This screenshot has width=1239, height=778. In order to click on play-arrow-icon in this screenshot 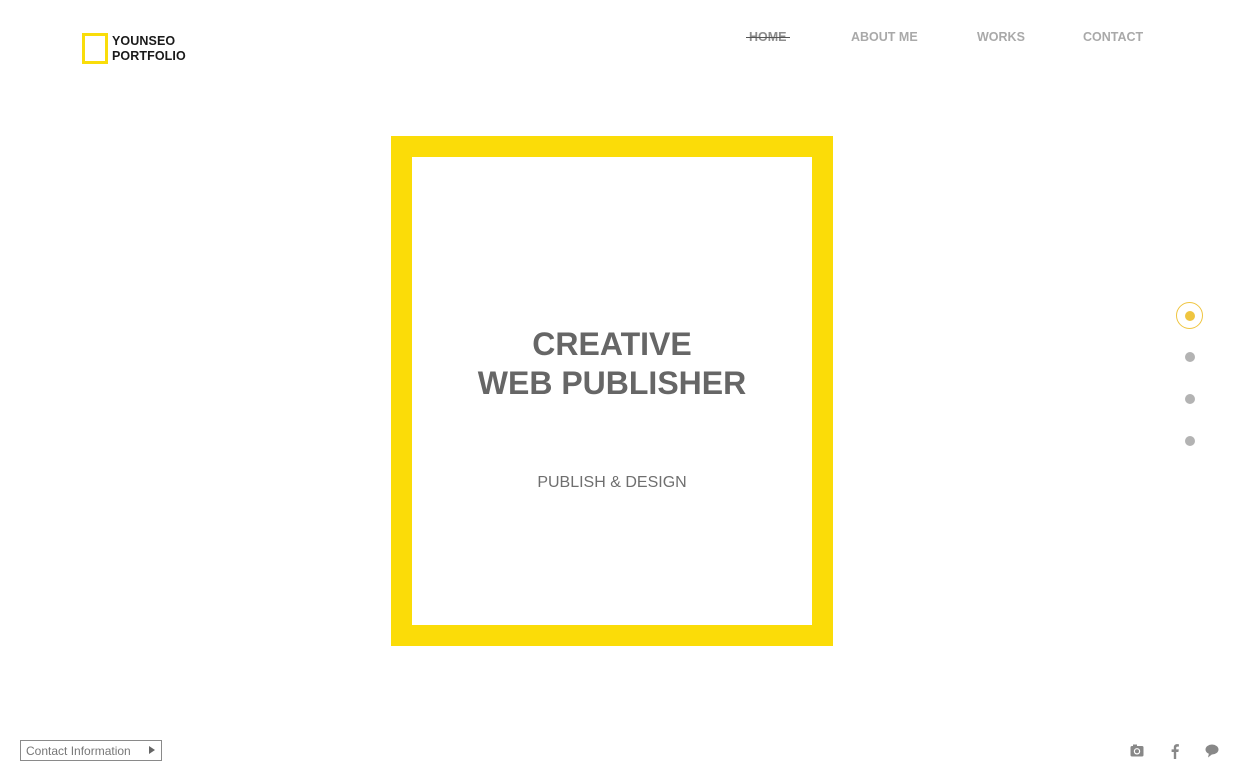, I will do `click(152, 750)`.